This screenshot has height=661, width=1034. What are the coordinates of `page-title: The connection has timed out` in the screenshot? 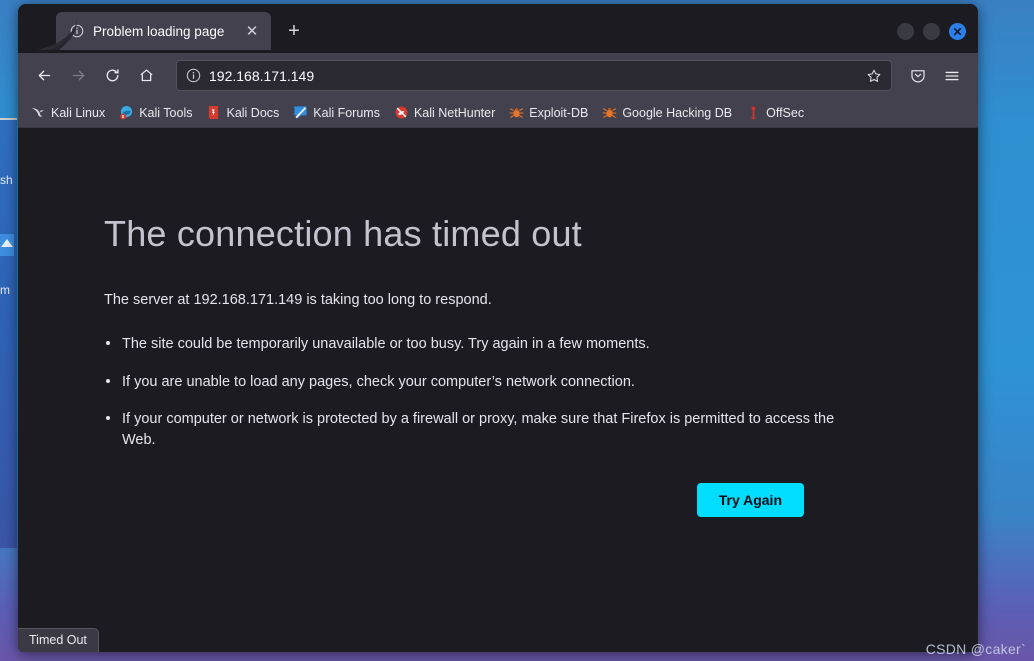 It's located at (343, 233).